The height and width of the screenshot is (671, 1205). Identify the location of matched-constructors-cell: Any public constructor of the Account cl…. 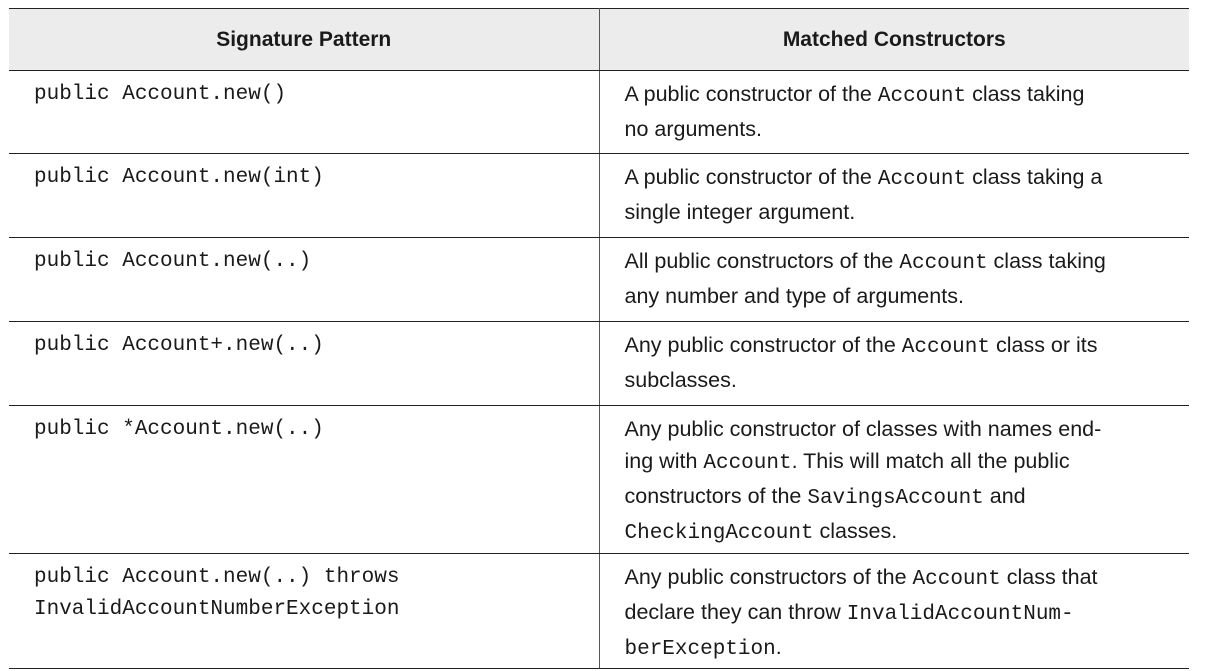
(894, 363).